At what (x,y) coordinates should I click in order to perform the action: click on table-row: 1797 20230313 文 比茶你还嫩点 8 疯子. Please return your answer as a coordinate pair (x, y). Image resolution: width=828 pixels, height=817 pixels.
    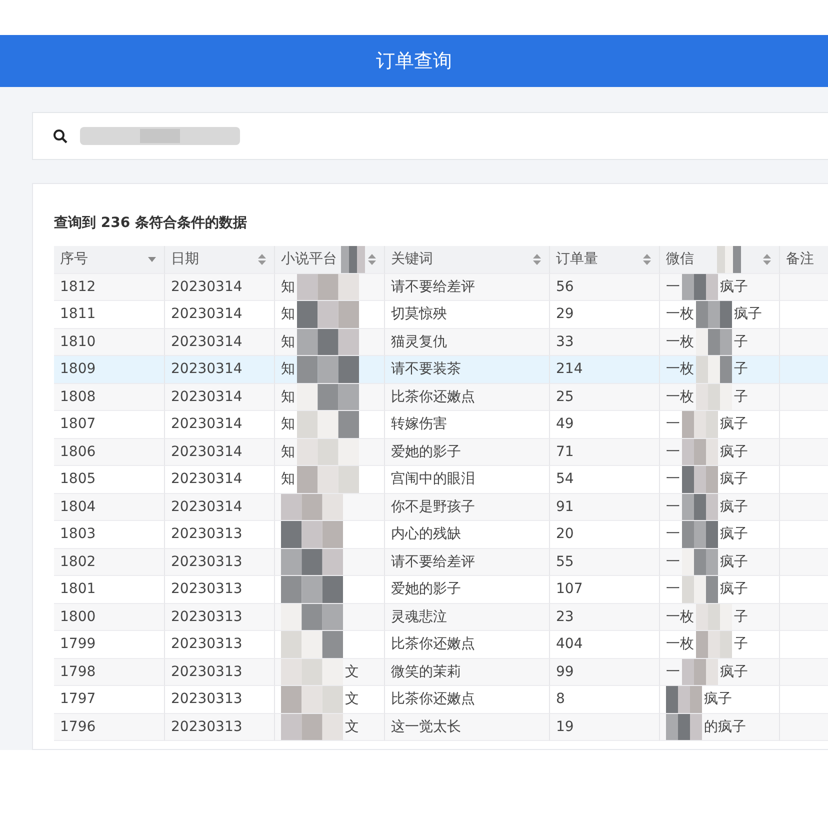
    Looking at the image, I should click on (441, 700).